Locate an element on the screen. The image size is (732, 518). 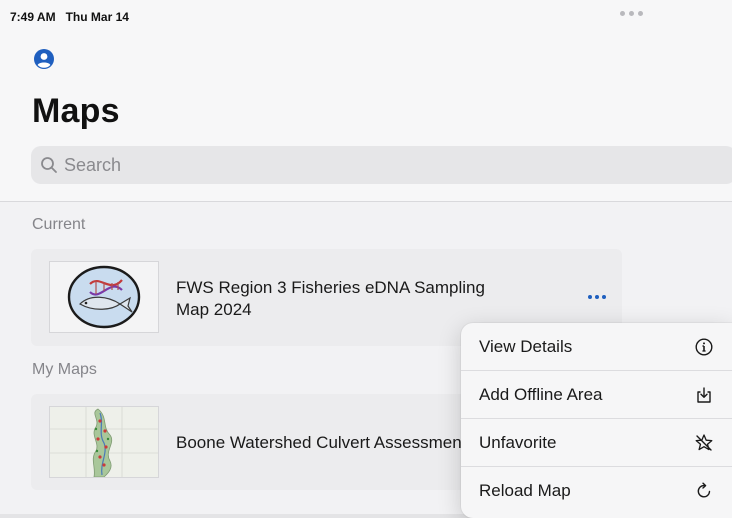
map-thumbnail-edna is located at coordinates (104, 297).